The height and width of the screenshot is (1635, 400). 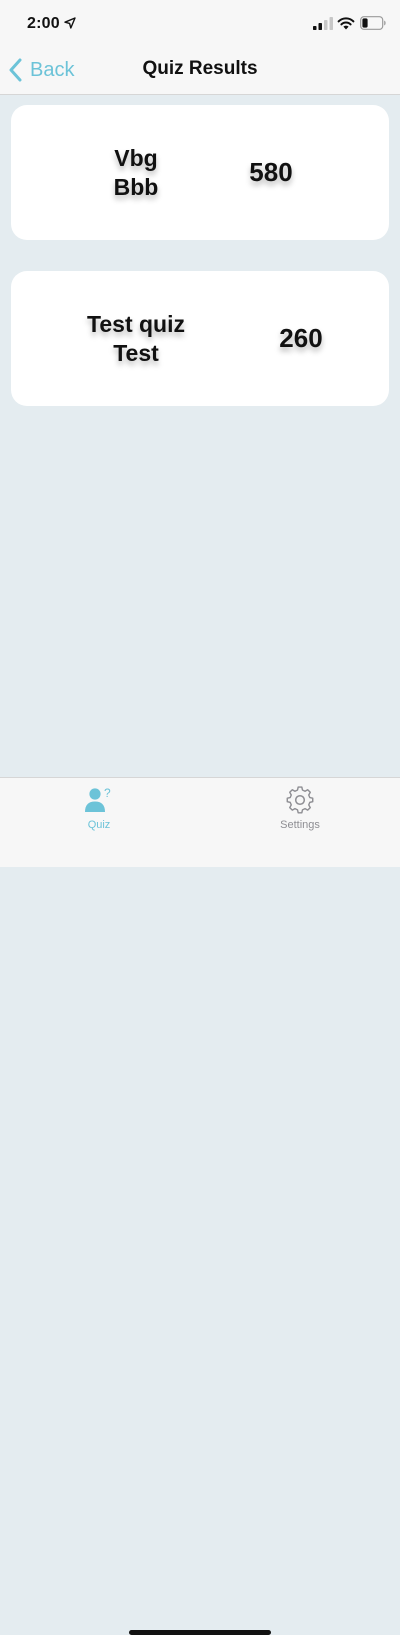 What do you see at coordinates (136, 352) in the screenshot?
I see `quiz-result-name-line2: Test` at bounding box center [136, 352].